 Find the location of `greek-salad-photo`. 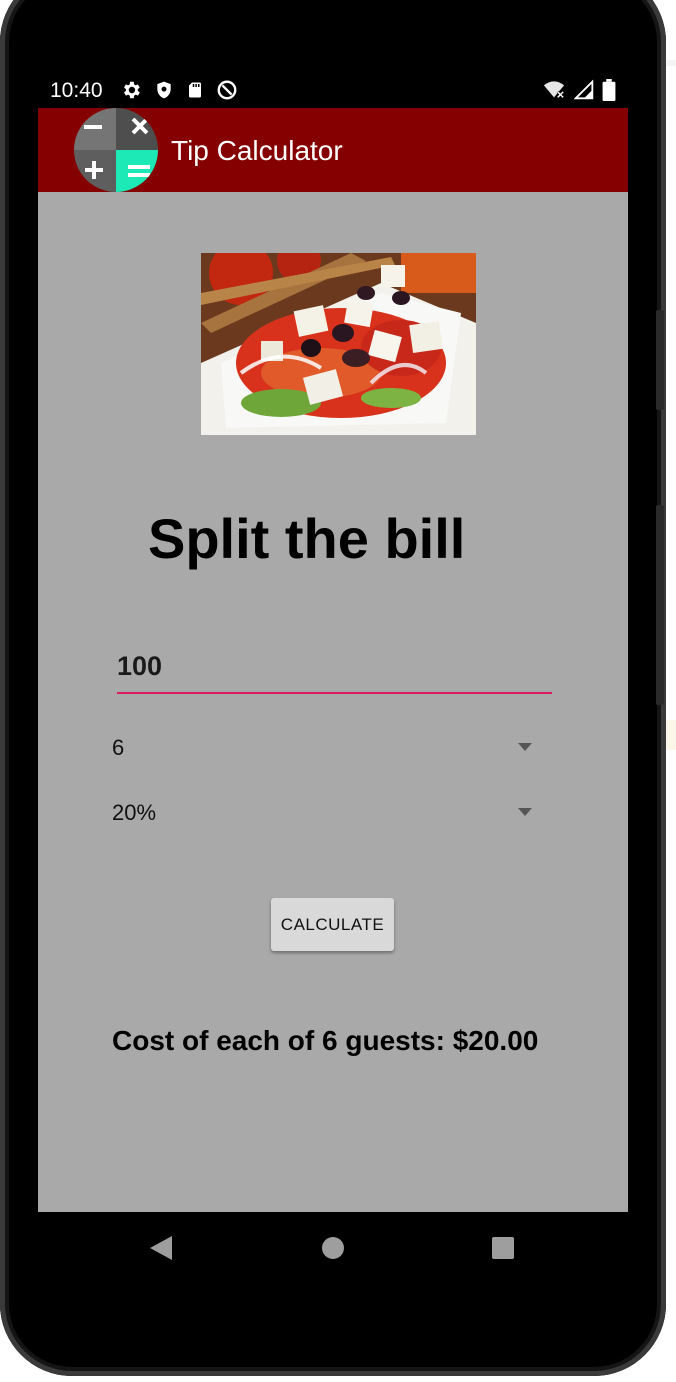

greek-salad-photo is located at coordinates (338, 344).